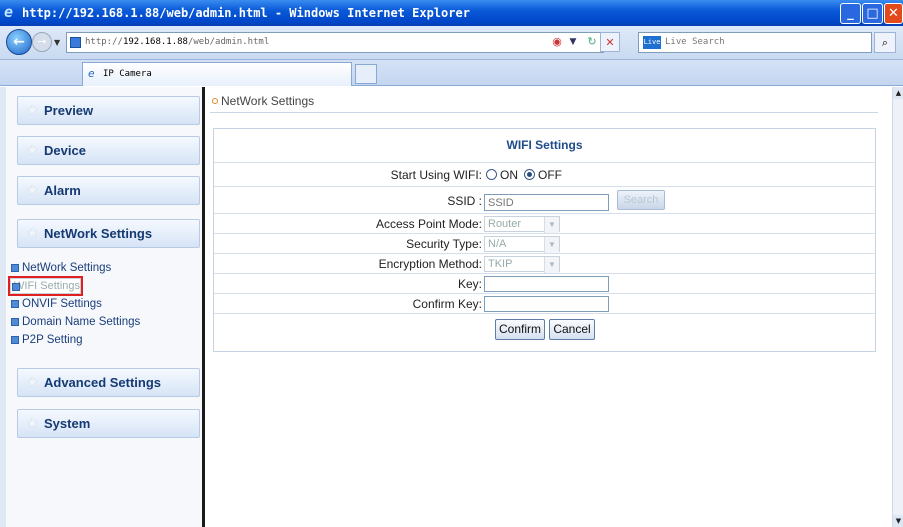 This screenshot has height=527, width=903. I want to click on row-ssid: SSID : Search, so click(544, 199).